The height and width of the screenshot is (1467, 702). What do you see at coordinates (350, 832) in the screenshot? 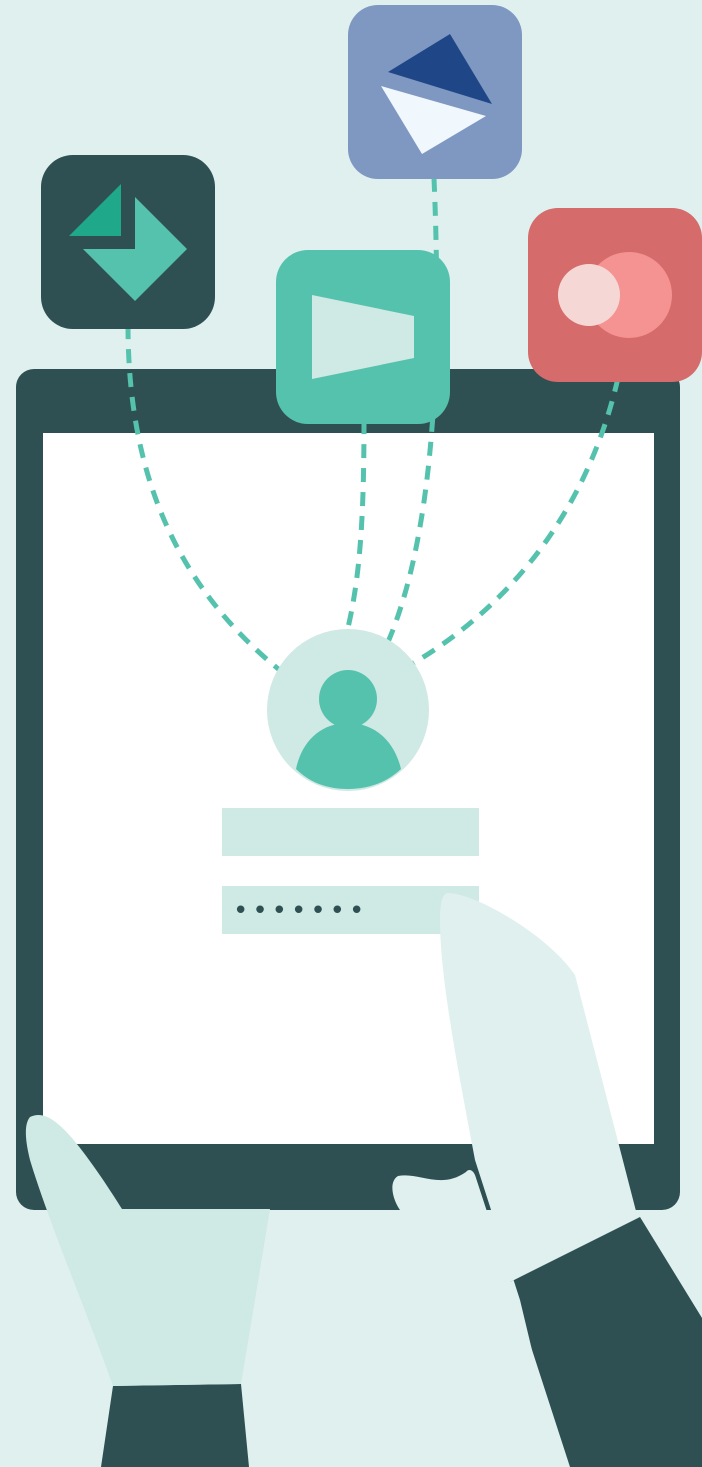
I see `username-field` at bounding box center [350, 832].